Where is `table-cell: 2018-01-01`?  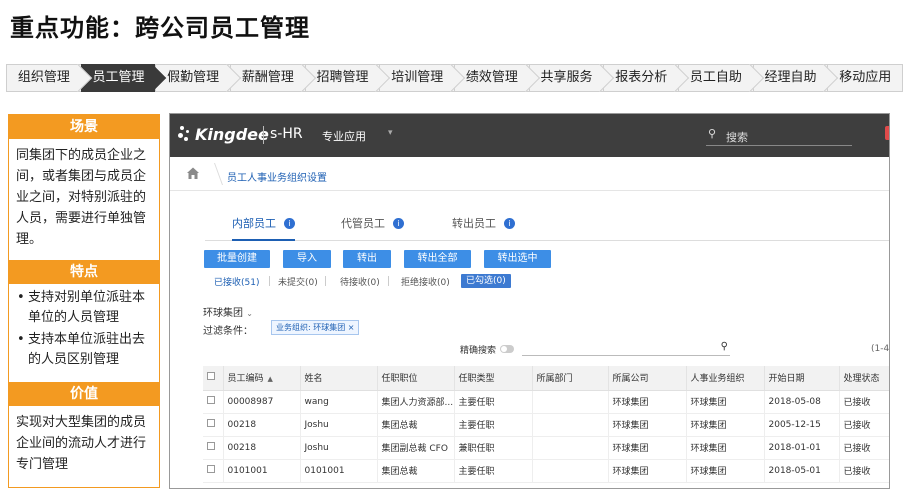
table-cell: 2018-01-01 is located at coordinates (802, 448).